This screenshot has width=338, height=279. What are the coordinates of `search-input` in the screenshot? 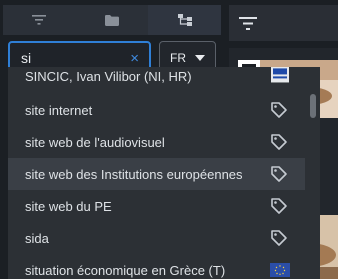 It's located at (76, 58).